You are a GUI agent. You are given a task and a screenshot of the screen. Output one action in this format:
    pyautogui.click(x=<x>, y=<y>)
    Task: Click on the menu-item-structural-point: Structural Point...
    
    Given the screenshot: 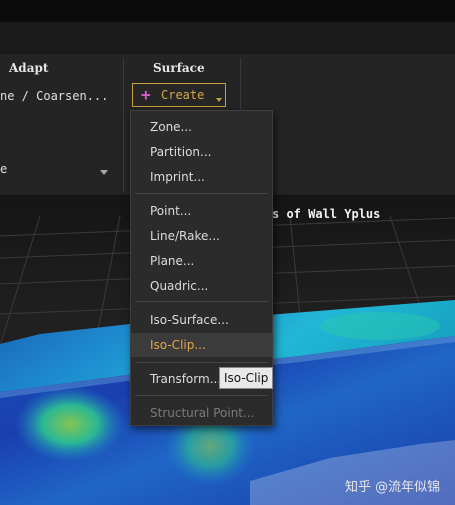 What is the action you would take?
    pyautogui.click(x=202, y=413)
    